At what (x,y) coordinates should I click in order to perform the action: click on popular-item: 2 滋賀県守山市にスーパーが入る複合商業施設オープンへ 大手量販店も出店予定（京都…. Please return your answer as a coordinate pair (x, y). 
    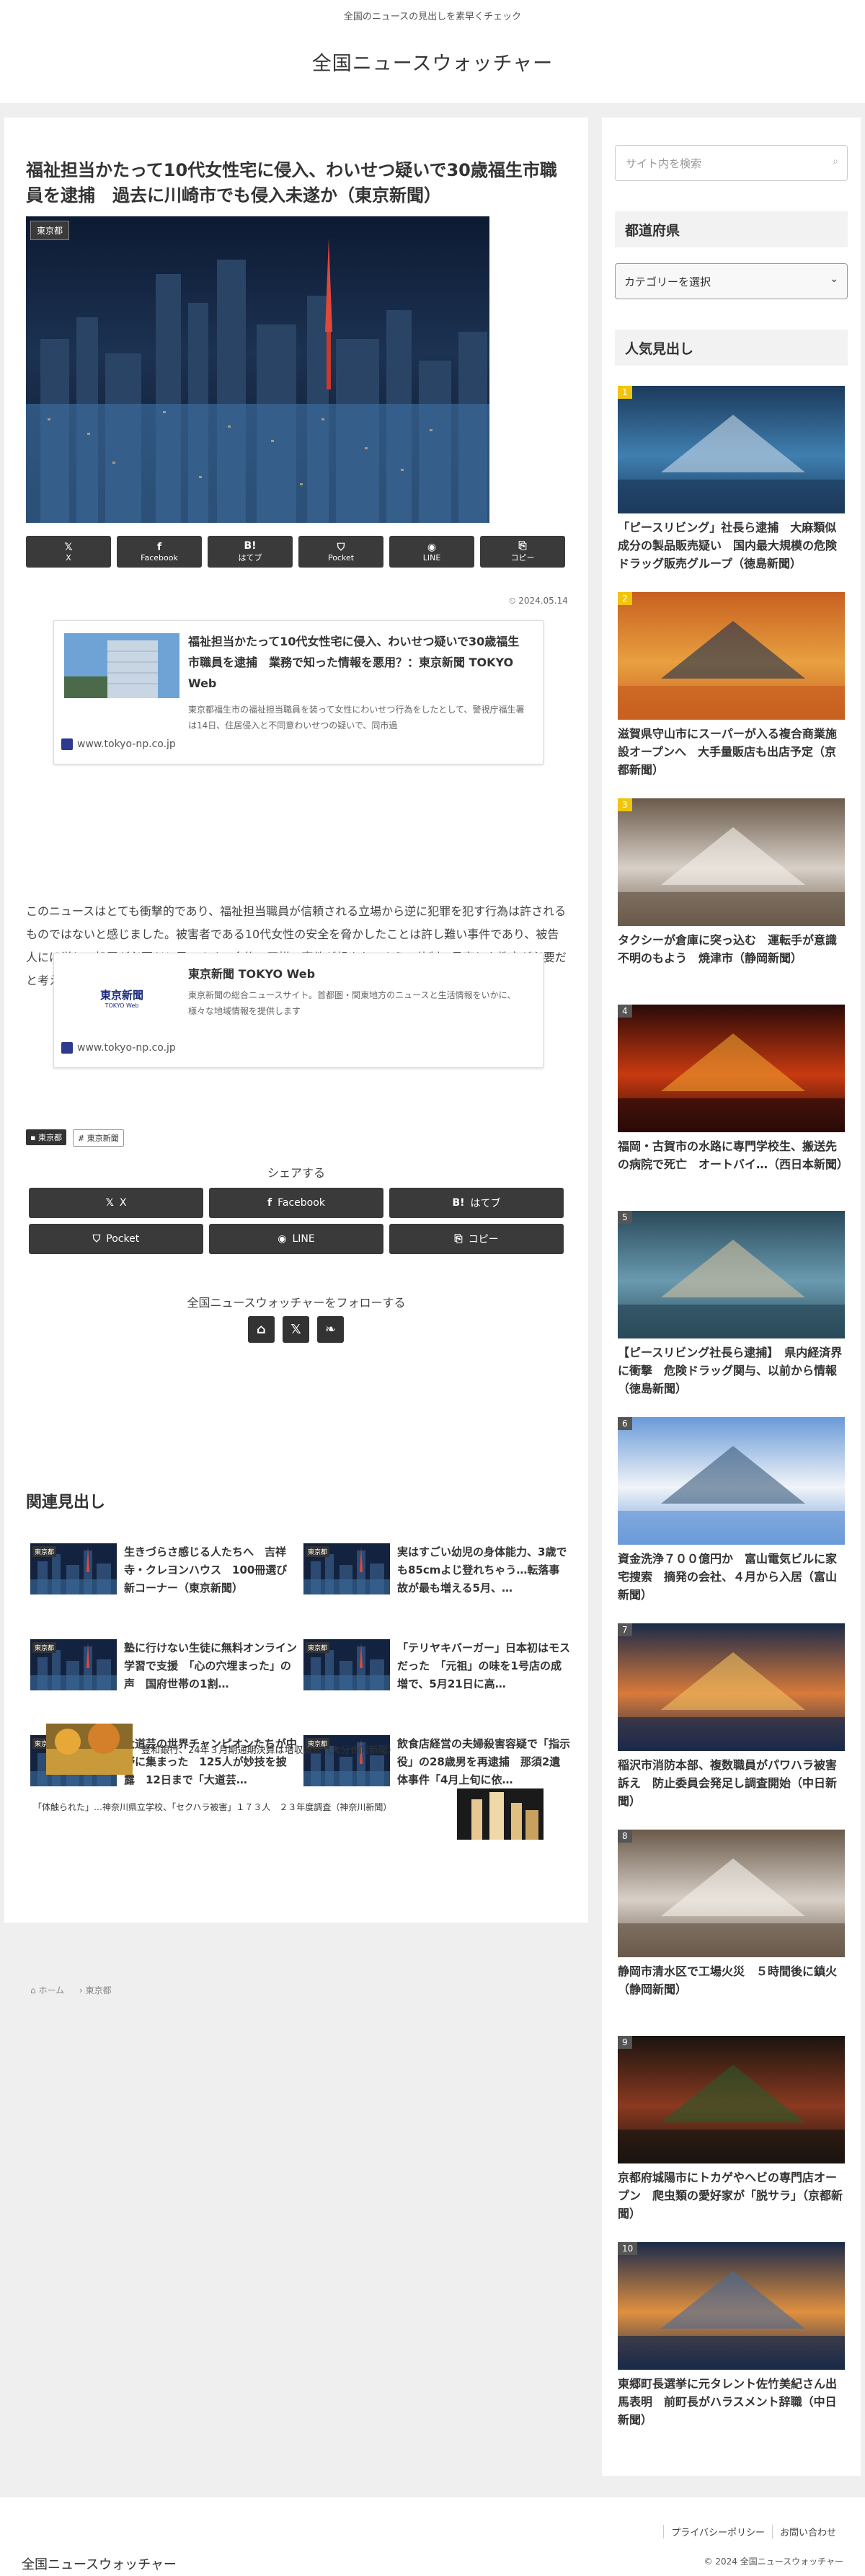
    Looking at the image, I should click on (731, 689).